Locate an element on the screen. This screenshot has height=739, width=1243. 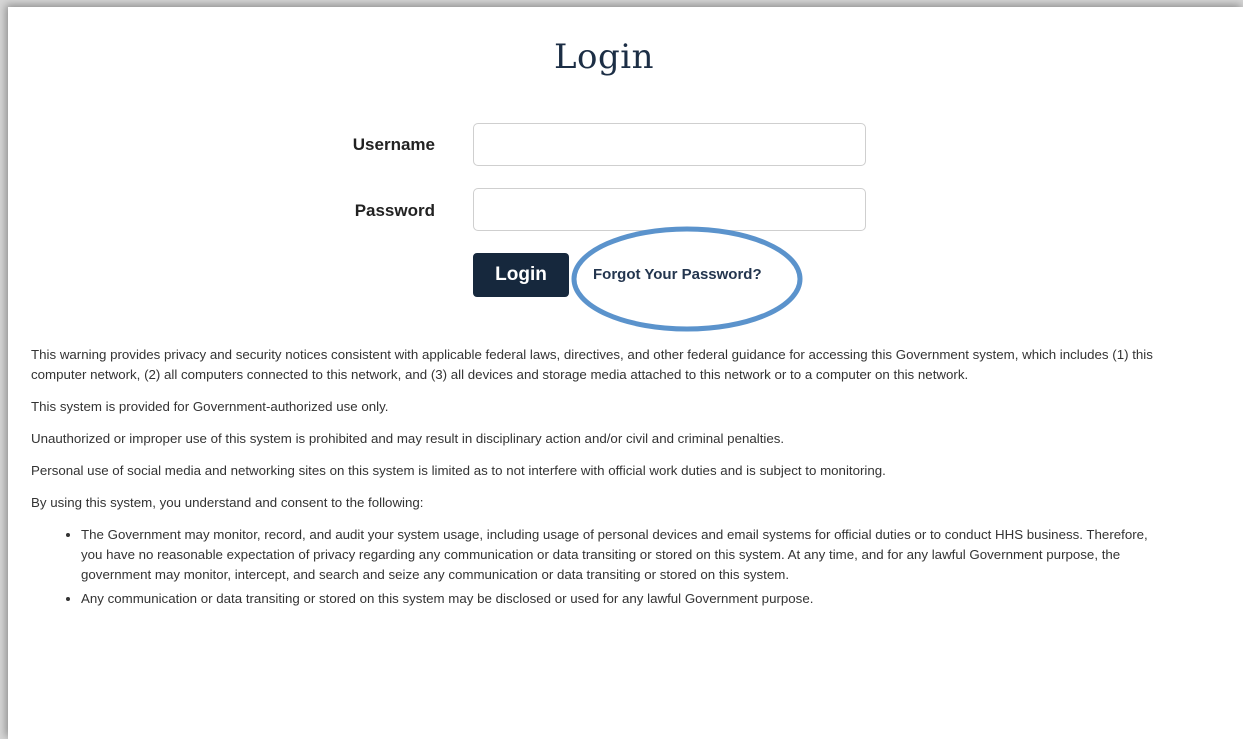
username-label: Username is located at coordinates (393, 144).